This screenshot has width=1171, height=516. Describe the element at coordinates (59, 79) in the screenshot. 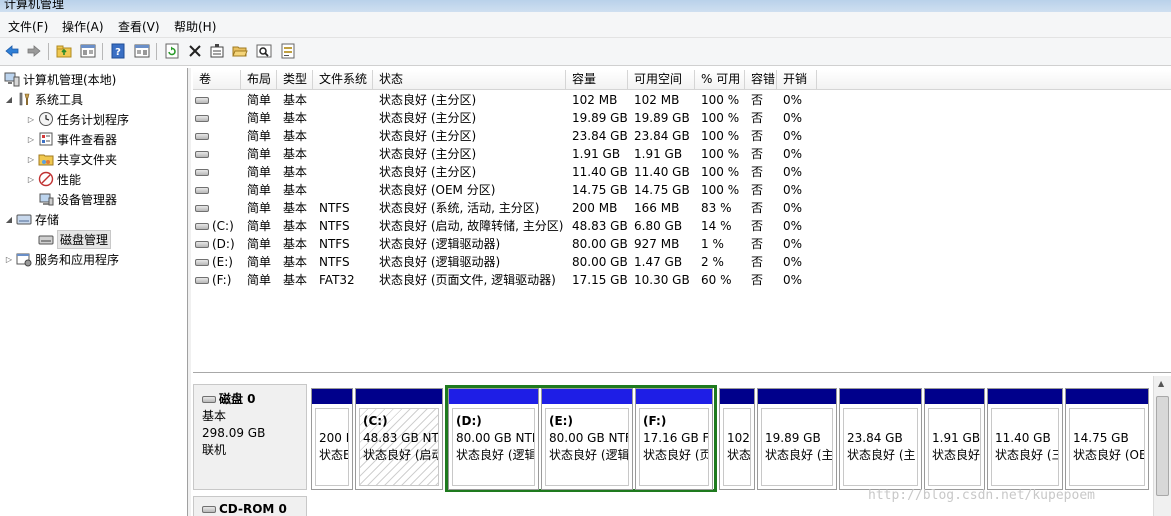

I see `tree-item-computer-management: 计算机管理(本地)` at that location.